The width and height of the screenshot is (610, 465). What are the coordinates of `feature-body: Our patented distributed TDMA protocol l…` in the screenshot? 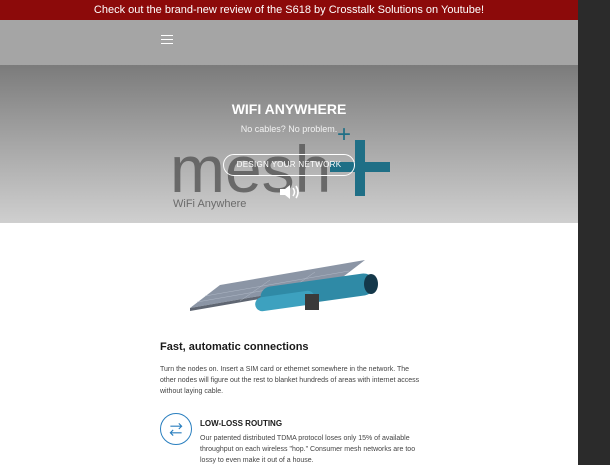 It's located at (308, 449).